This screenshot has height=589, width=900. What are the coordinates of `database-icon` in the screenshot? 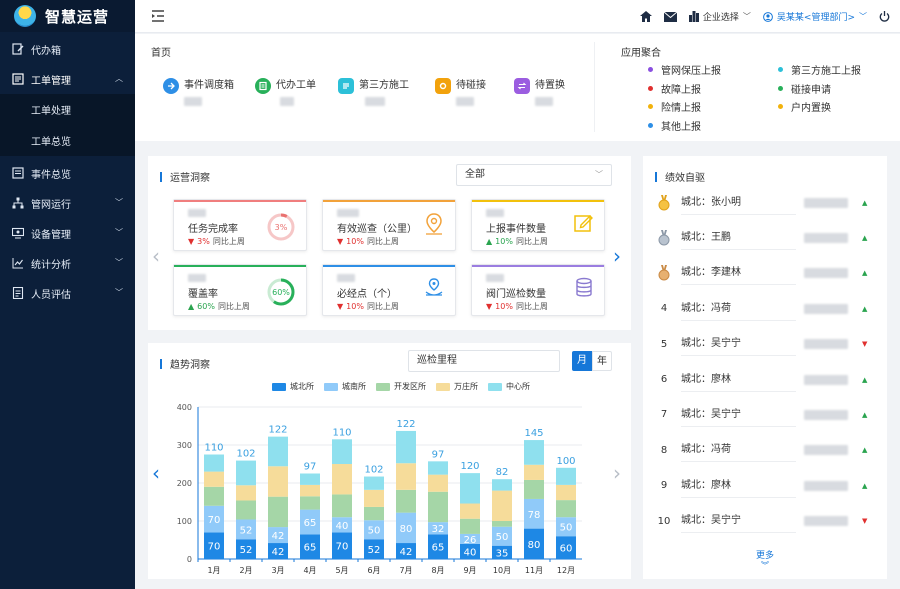 It's located at (584, 287).